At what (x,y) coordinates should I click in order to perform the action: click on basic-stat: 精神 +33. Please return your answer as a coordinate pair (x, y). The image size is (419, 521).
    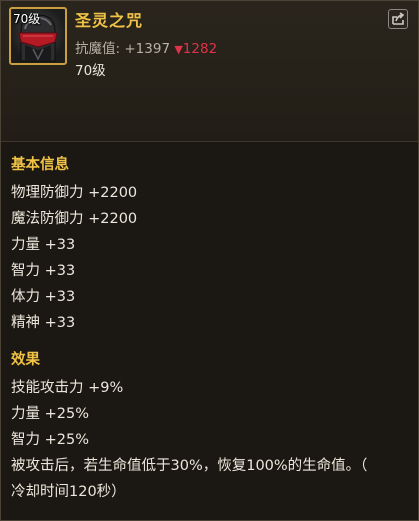
    Looking at the image, I should click on (43, 323).